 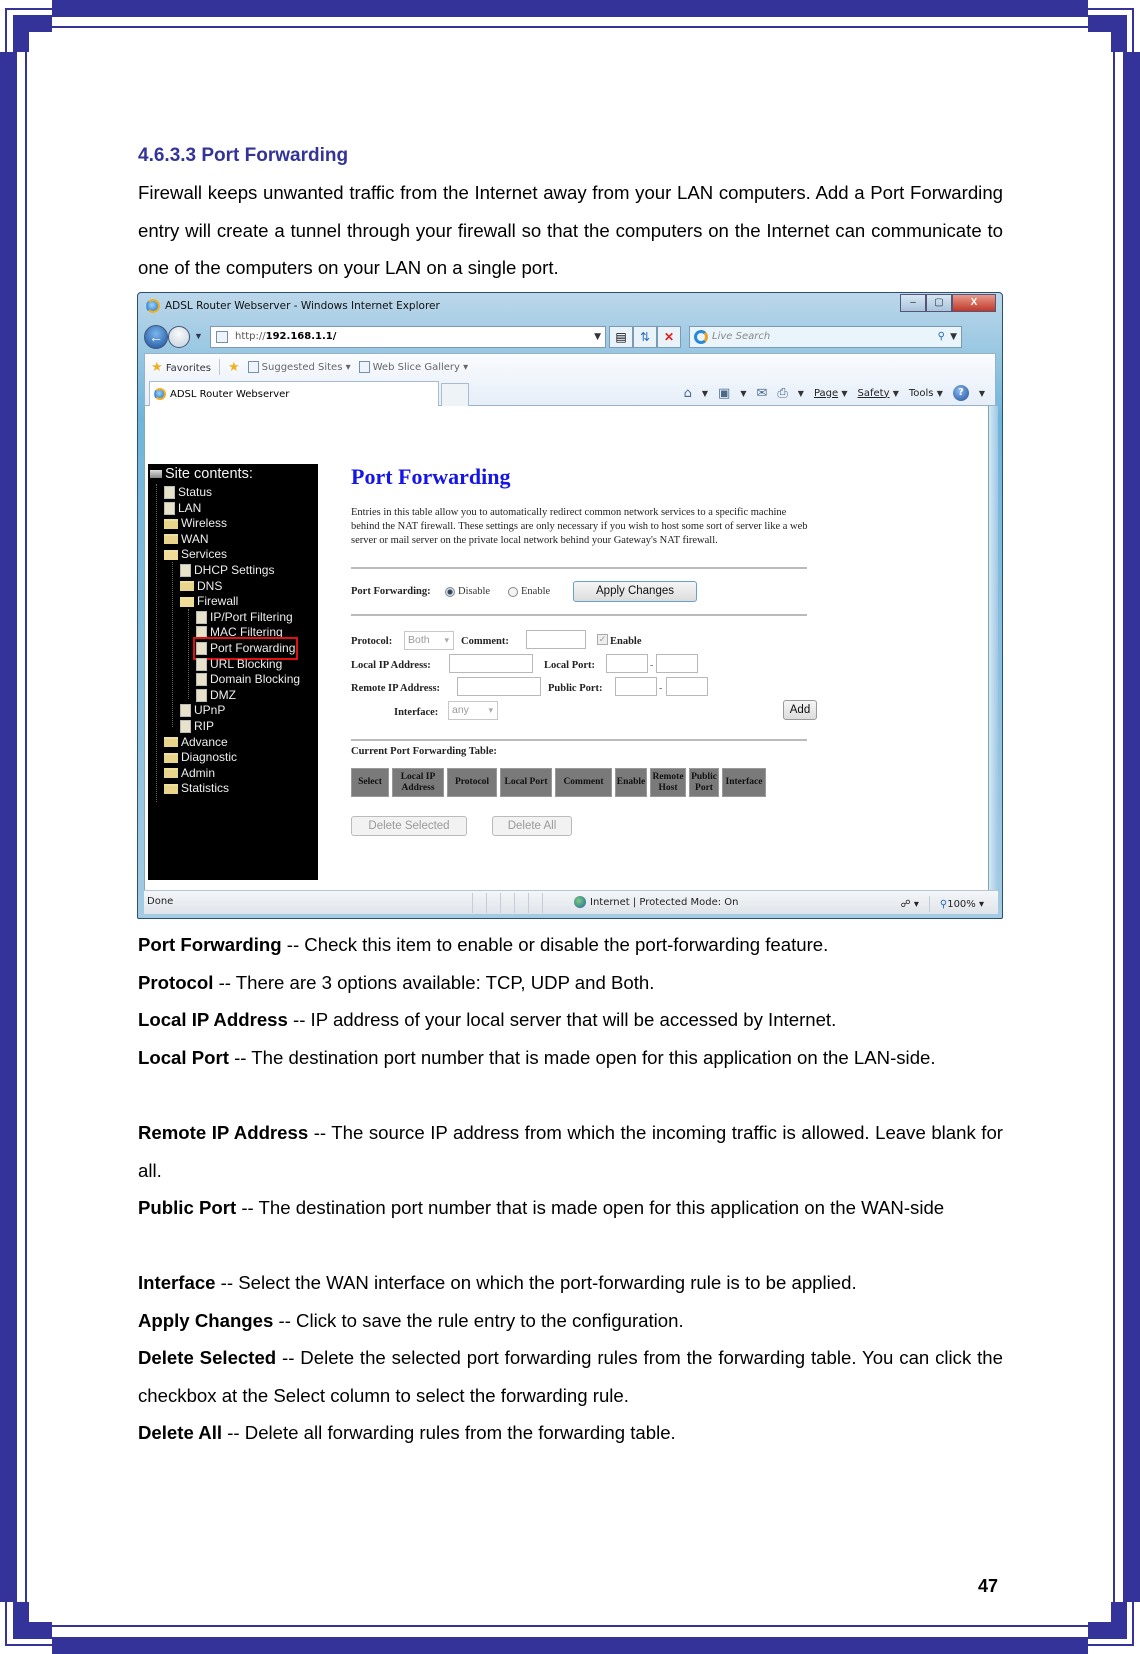 What do you see at coordinates (597, 337) in the screenshot?
I see `address-dropdown-icon: ▼` at bounding box center [597, 337].